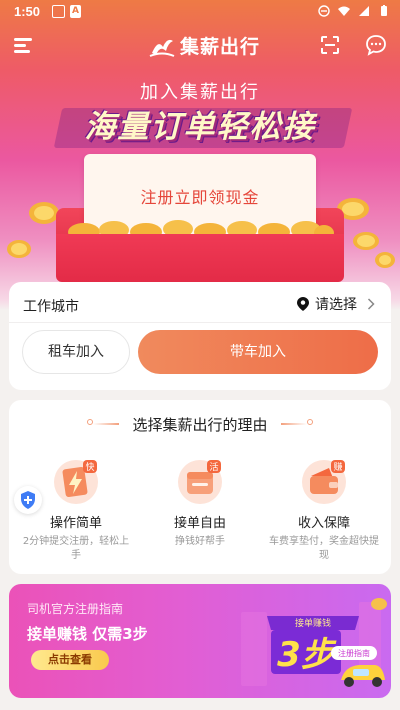  I want to click on notification-a-icon: A, so click(75, 11).